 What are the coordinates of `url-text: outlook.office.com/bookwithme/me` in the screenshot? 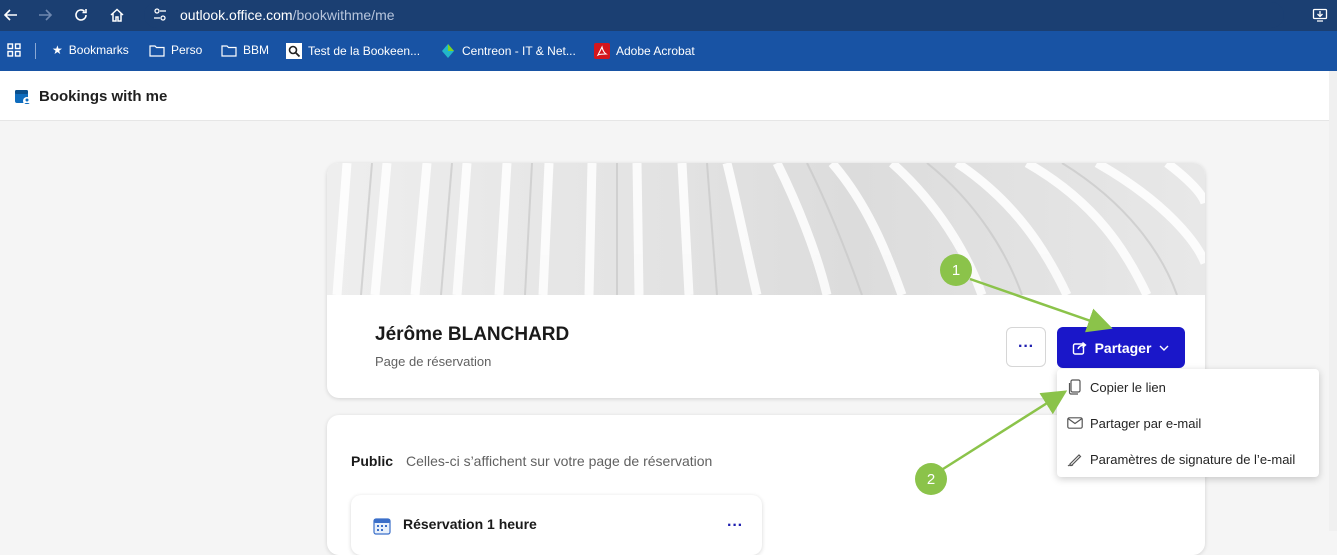 It's located at (287, 15).